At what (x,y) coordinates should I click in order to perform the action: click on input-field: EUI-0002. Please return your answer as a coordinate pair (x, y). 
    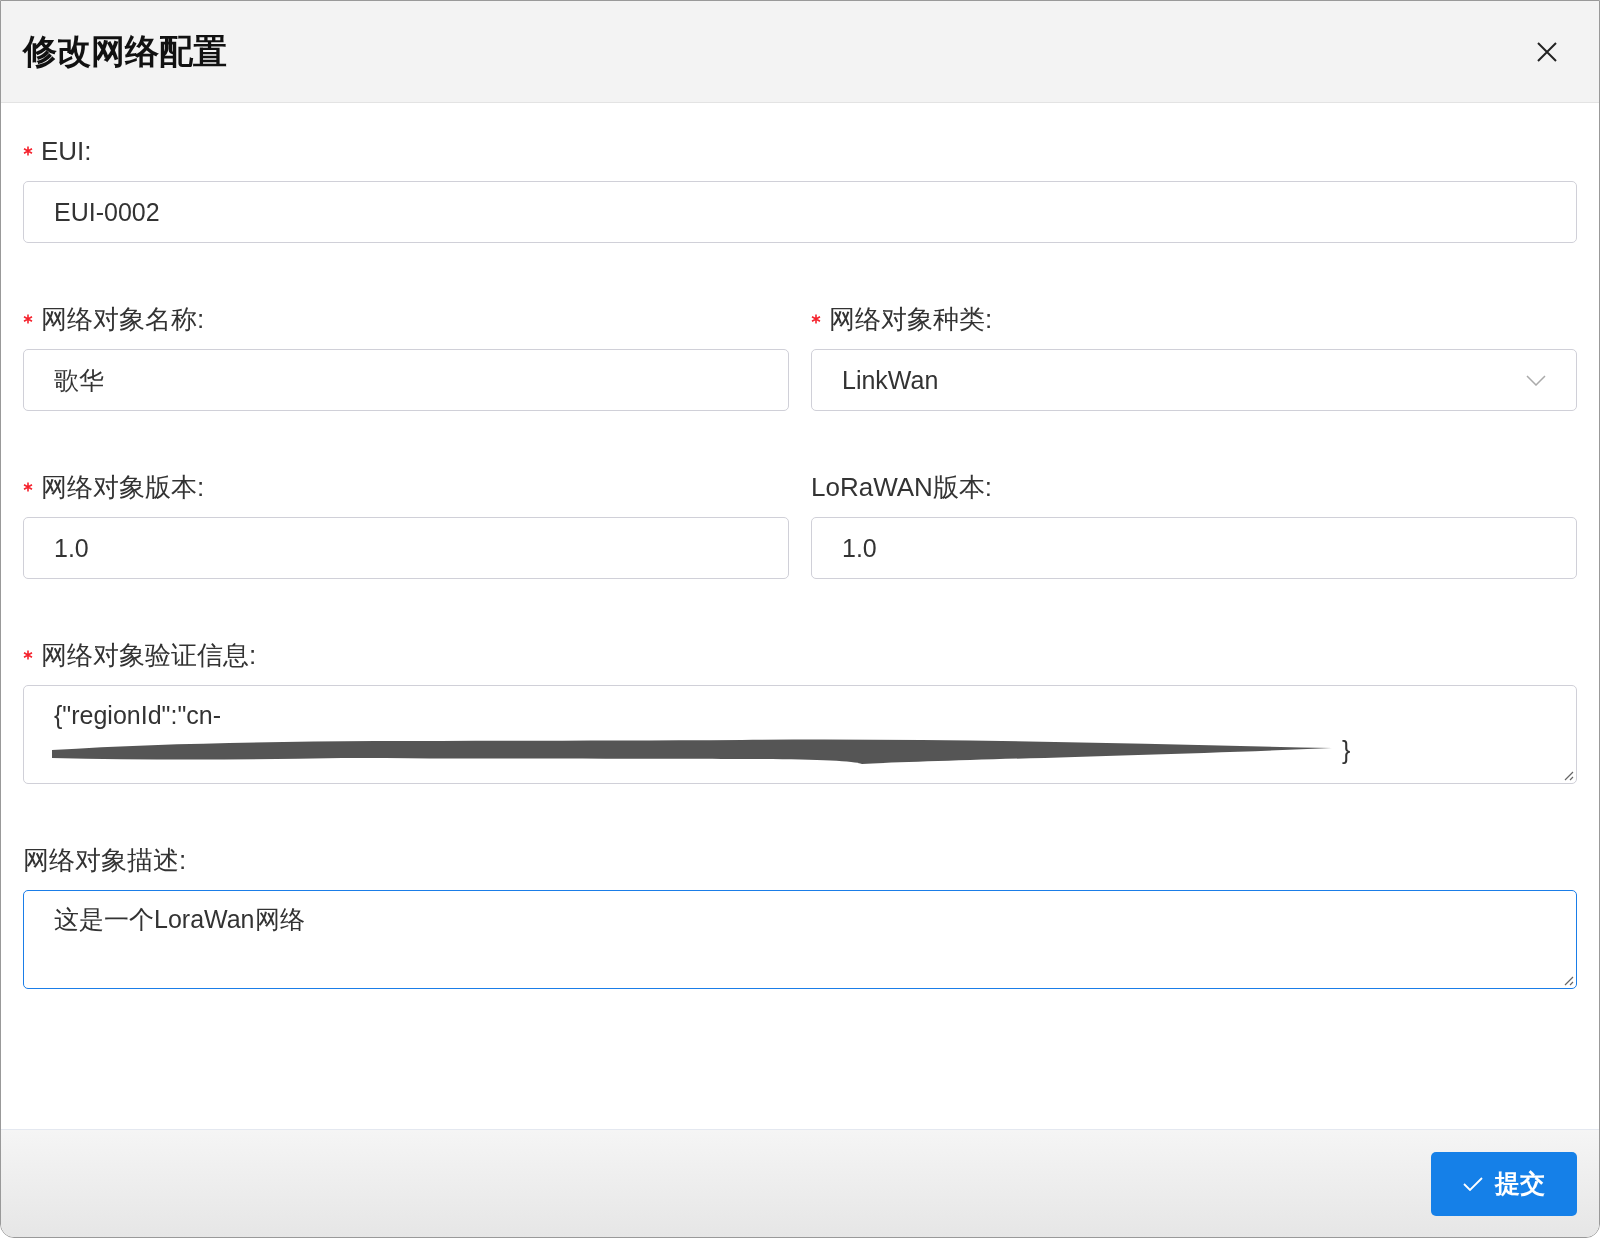
    Looking at the image, I should click on (800, 212).